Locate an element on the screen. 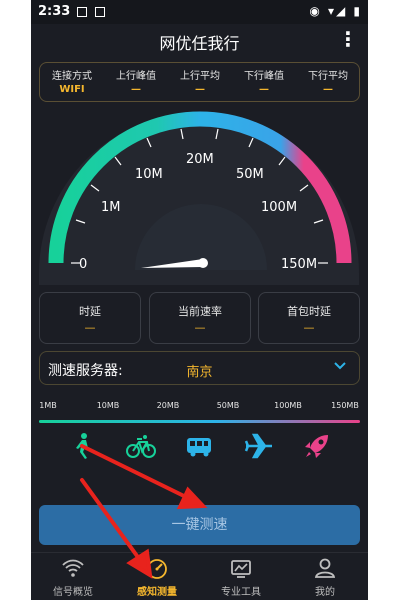  scale-label: 20MB is located at coordinates (168, 405).